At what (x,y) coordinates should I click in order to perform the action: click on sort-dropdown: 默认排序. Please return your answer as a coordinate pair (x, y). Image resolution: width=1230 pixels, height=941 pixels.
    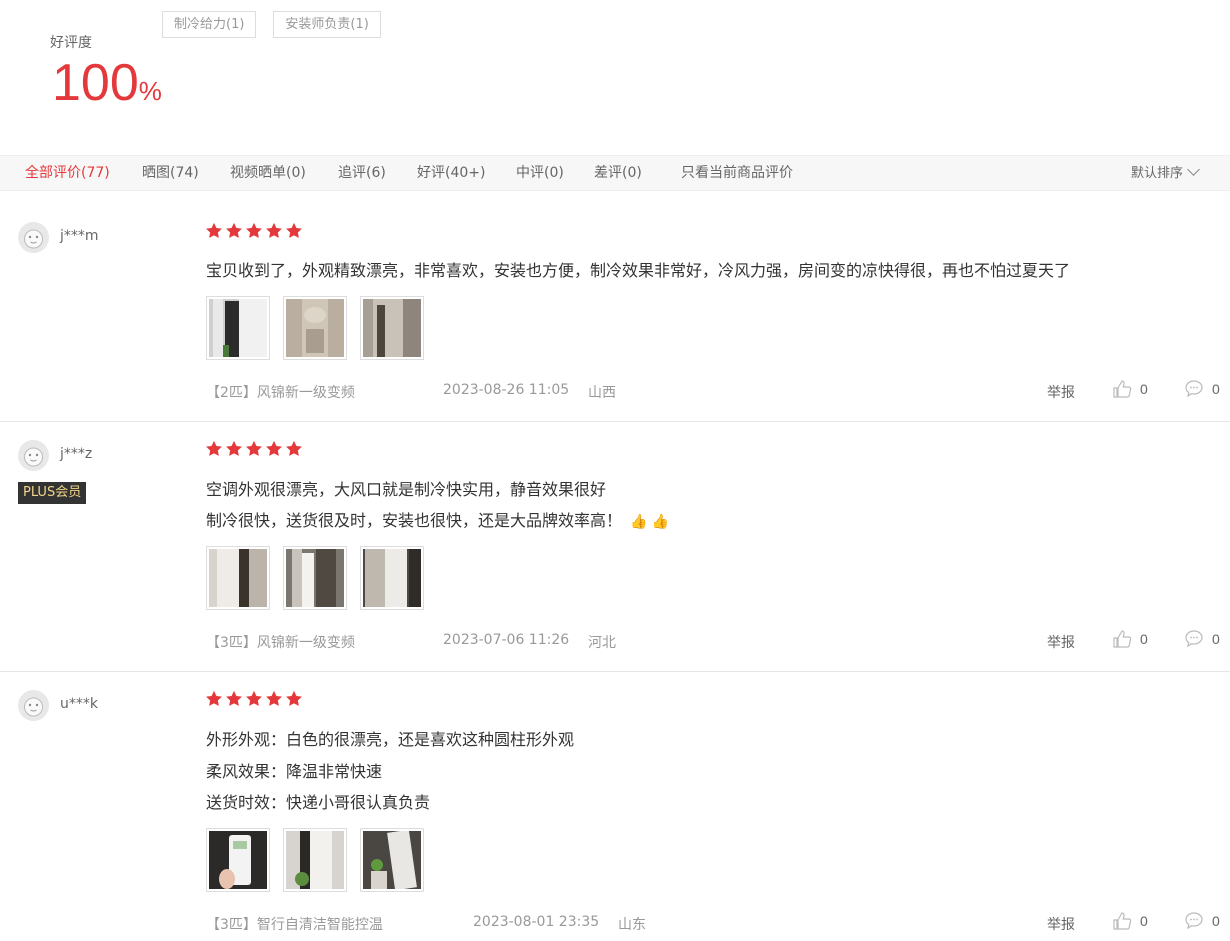
    Looking at the image, I should click on (1165, 174).